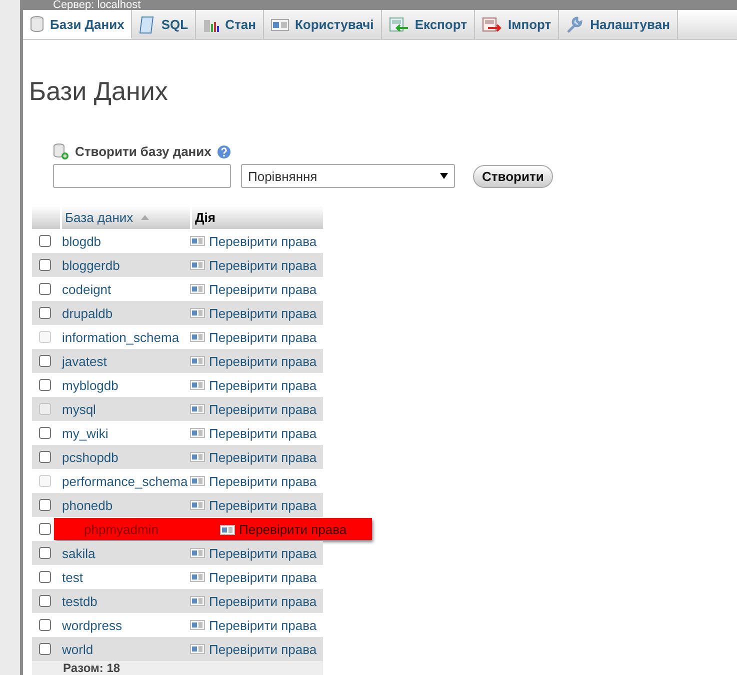 Image resolution: width=737 pixels, height=675 pixels. What do you see at coordinates (398, 24) in the screenshot?
I see `export-icon` at bounding box center [398, 24].